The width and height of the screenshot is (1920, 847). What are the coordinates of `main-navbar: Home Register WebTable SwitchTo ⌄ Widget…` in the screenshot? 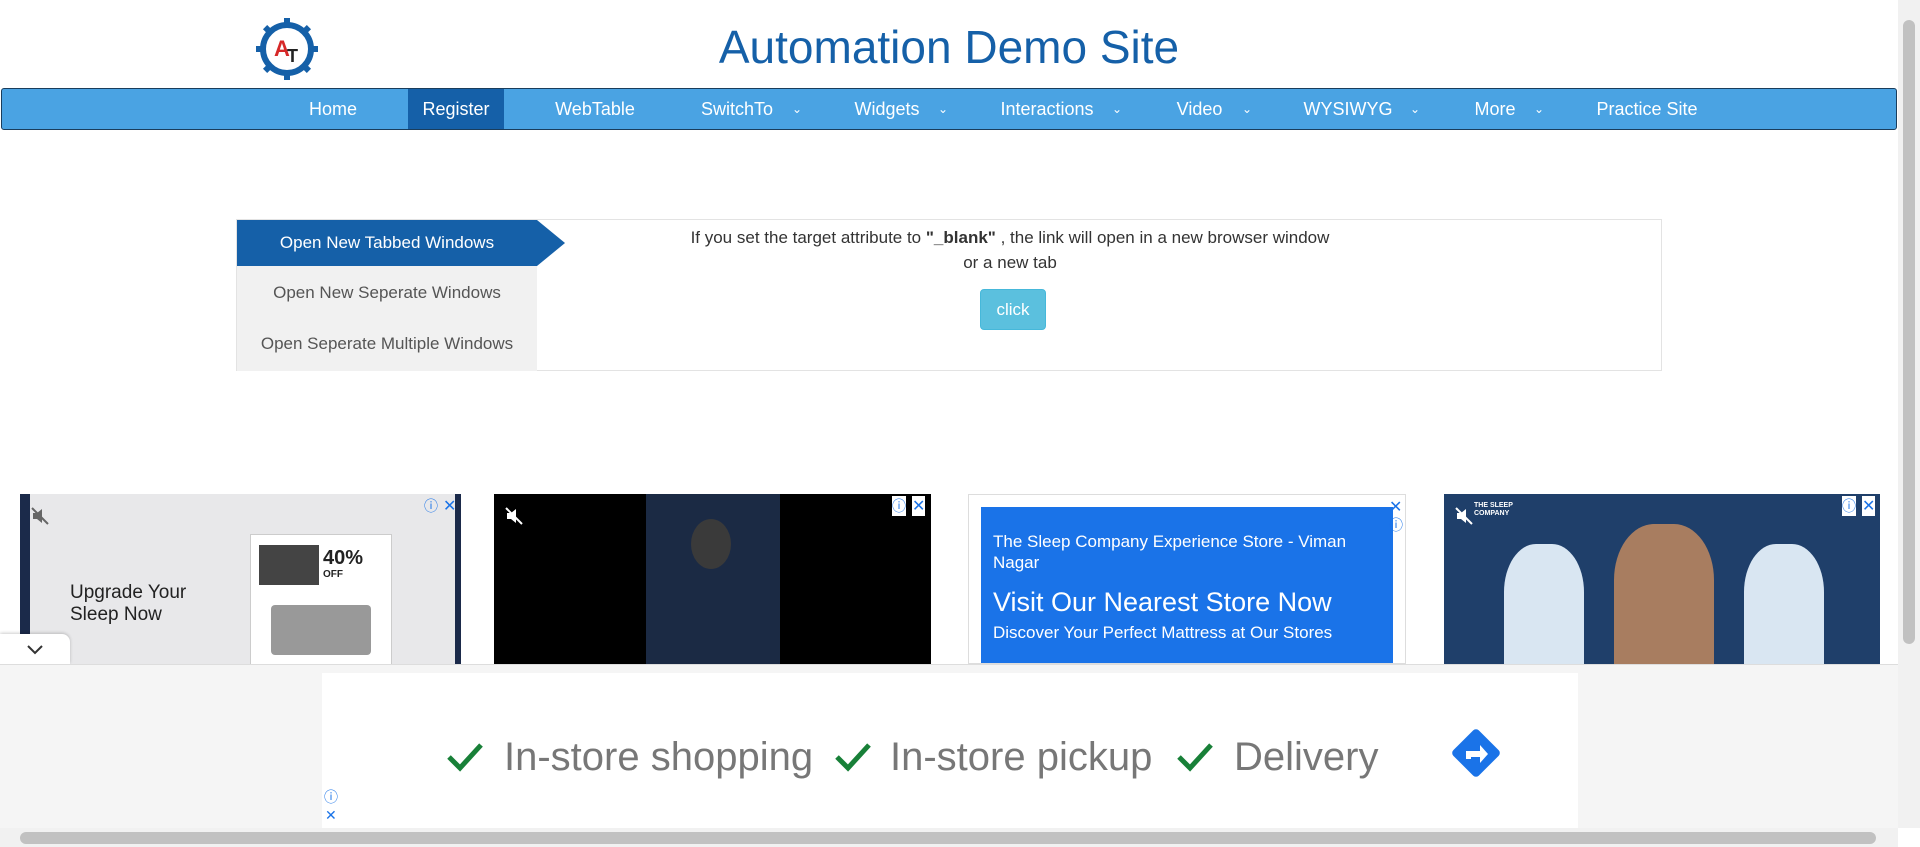 It's located at (949, 109).